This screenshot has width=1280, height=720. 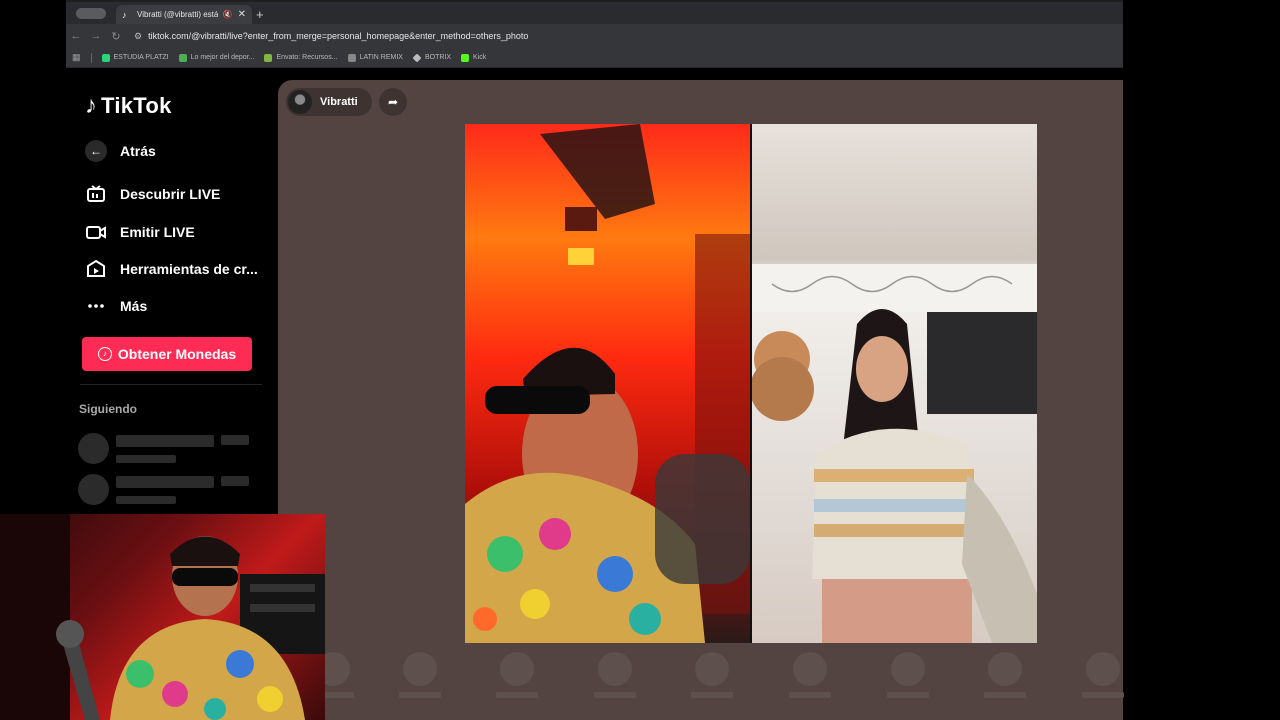 What do you see at coordinates (242, 14) in the screenshot?
I see `tab-close-icon: ✕` at bounding box center [242, 14].